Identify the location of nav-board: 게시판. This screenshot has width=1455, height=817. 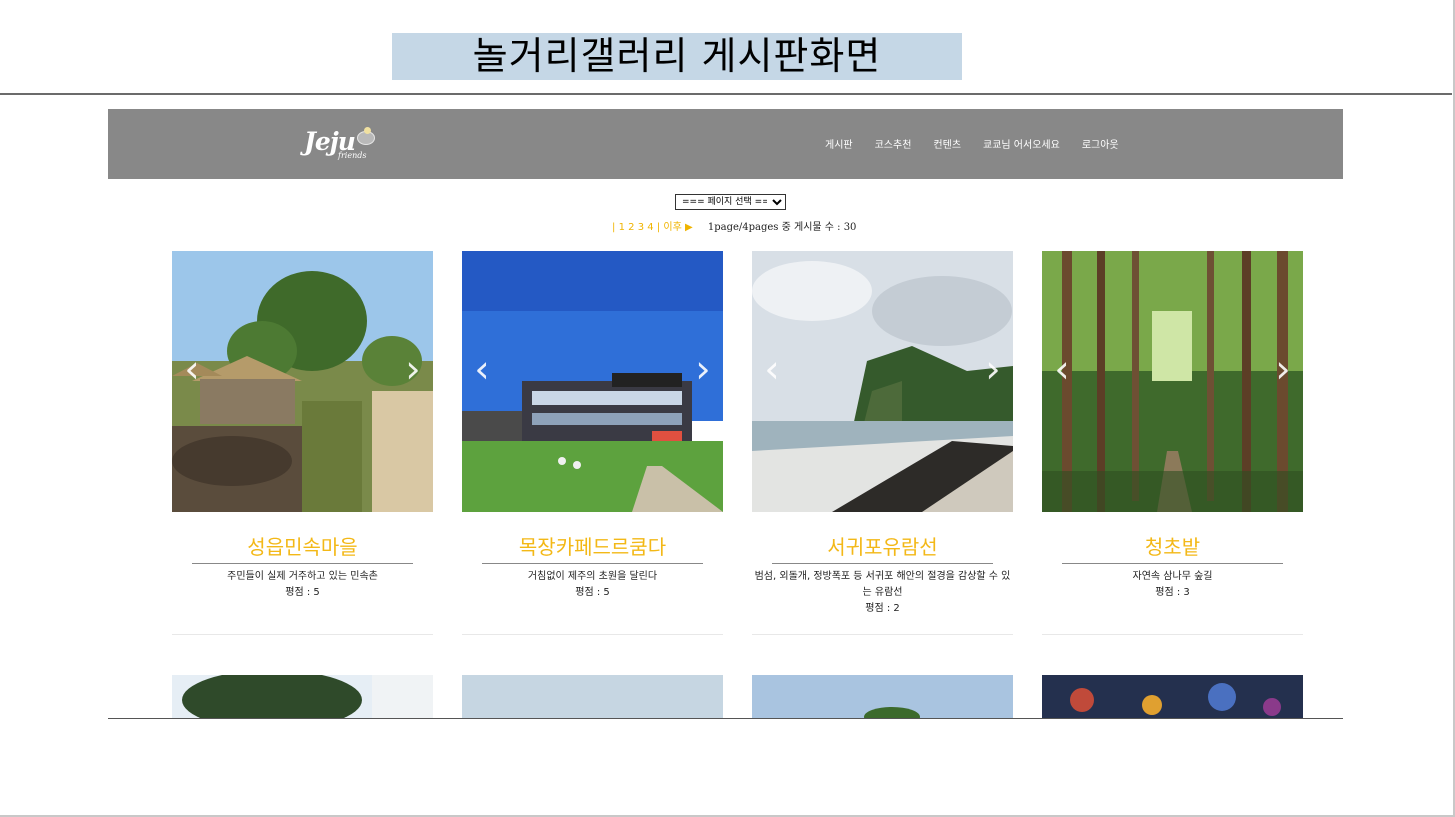
(839, 143).